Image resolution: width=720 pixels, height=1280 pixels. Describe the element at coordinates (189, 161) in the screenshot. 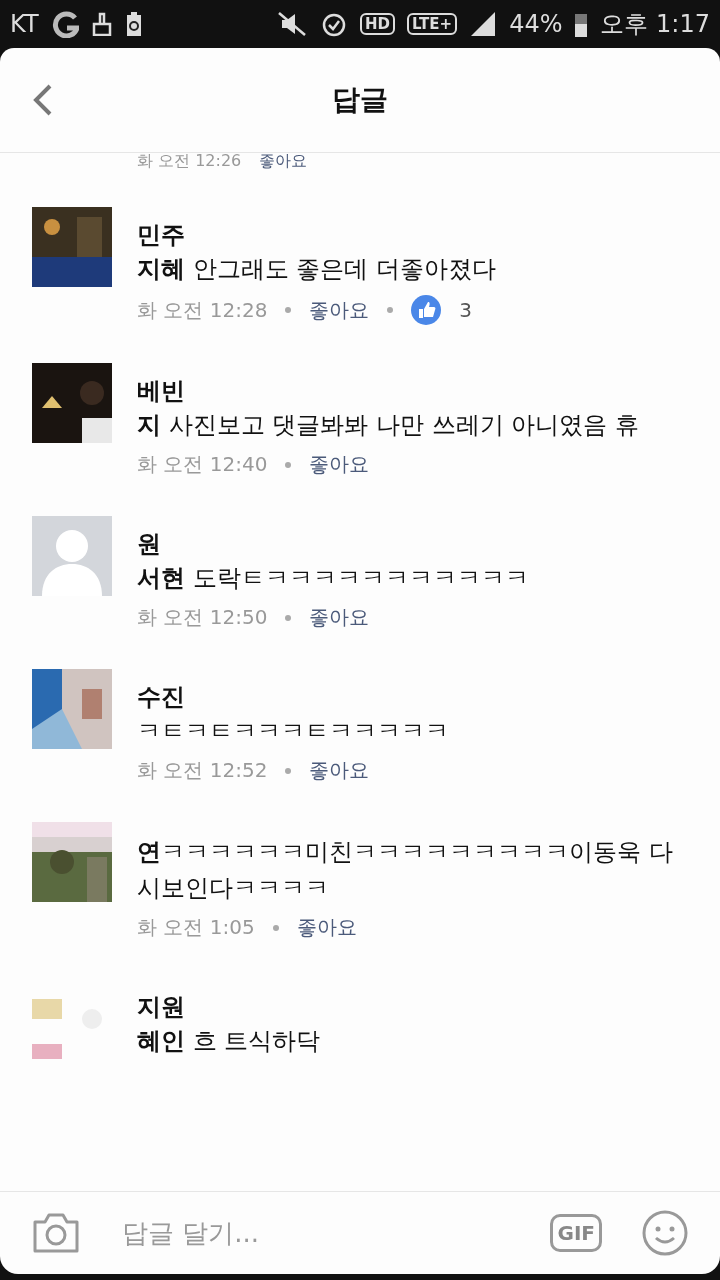

I see `comment-time: 화 오전 12:26` at that location.